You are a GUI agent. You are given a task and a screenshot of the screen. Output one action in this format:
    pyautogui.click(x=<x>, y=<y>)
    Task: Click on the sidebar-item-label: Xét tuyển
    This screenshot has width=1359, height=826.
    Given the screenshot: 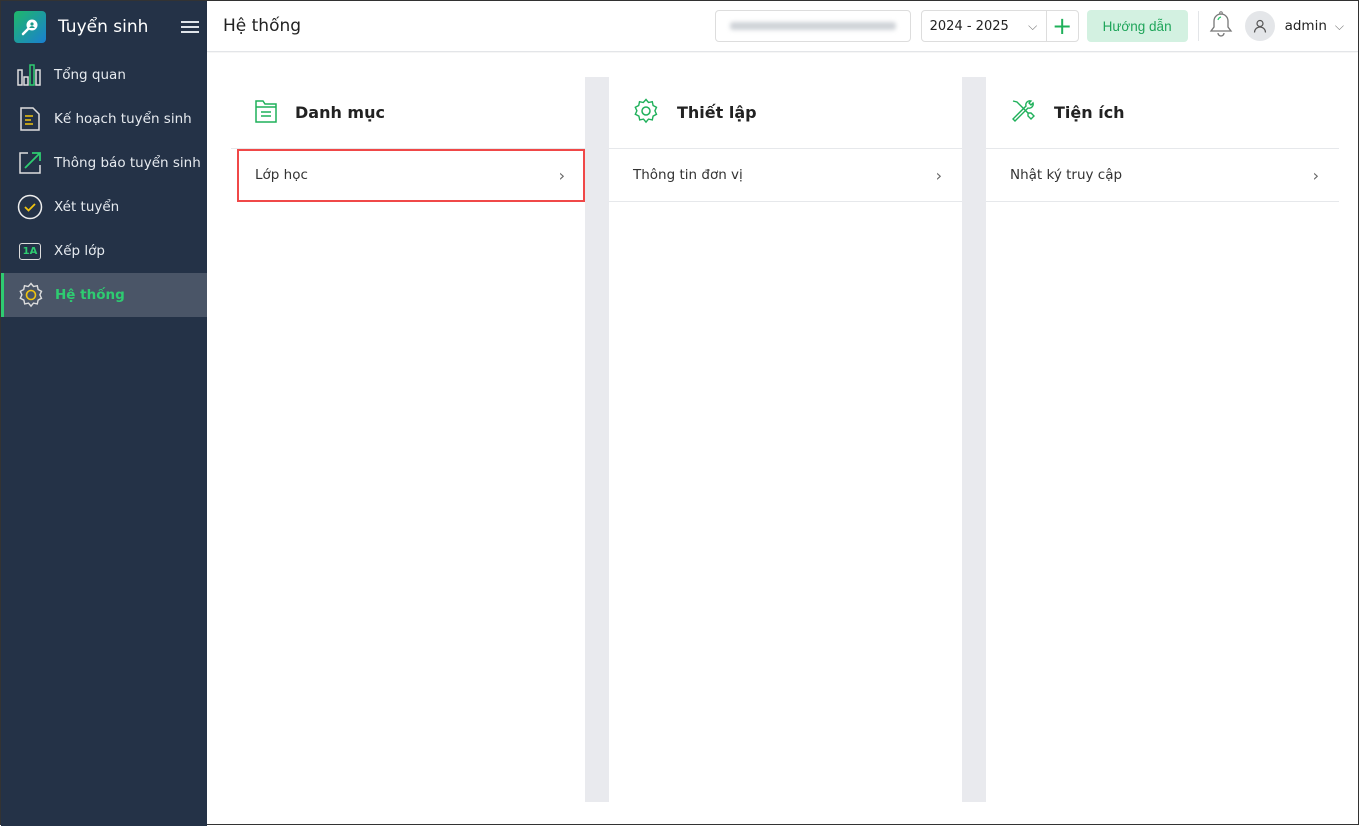 What is the action you would take?
    pyautogui.click(x=87, y=207)
    